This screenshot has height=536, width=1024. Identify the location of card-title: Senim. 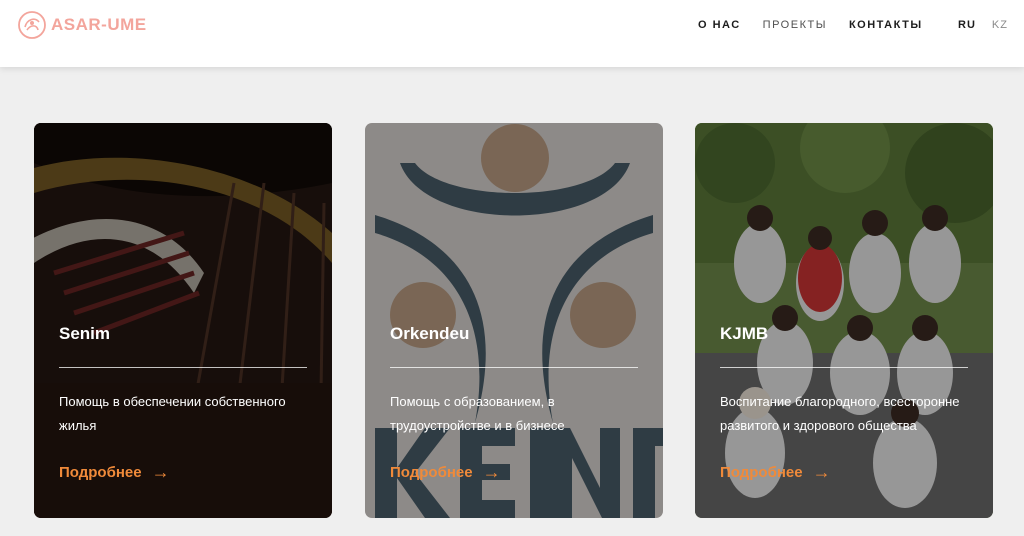
(85, 333).